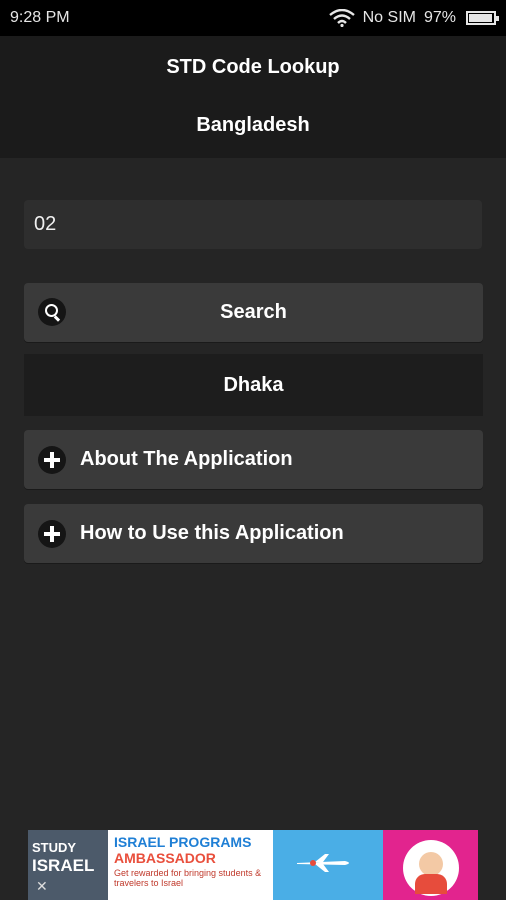 This screenshot has width=506, height=900. What do you see at coordinates (40, 17) in the screenshot?
I see `status-time: 9:28 PM` at bounding box center [40, 17].